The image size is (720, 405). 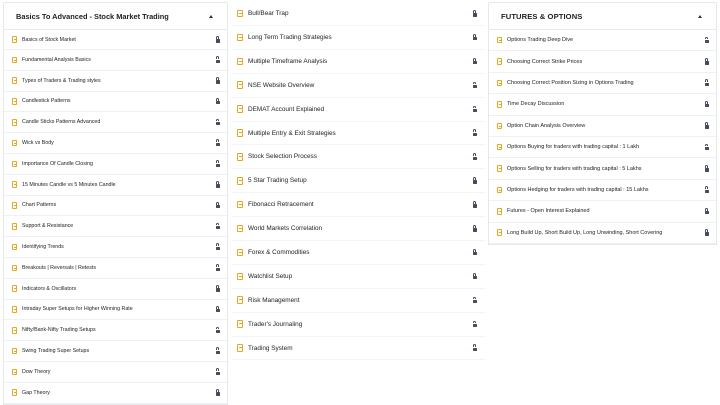 What do you see at coordinates (38, 247) in the screenshot?
I see `lesson-item-left: Identifying Trends` at bounding box center [38, 247].